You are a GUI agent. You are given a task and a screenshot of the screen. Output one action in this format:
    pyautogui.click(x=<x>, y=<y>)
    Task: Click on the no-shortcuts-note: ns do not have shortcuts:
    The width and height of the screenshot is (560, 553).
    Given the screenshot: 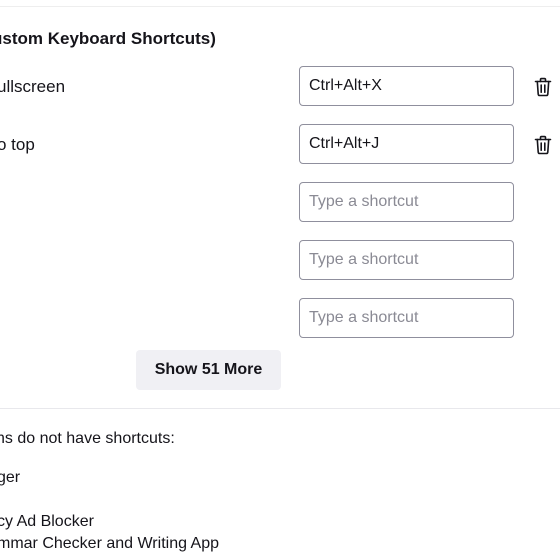 What is the action you would take?
    pyautogui.click(x=87, y=438)
    